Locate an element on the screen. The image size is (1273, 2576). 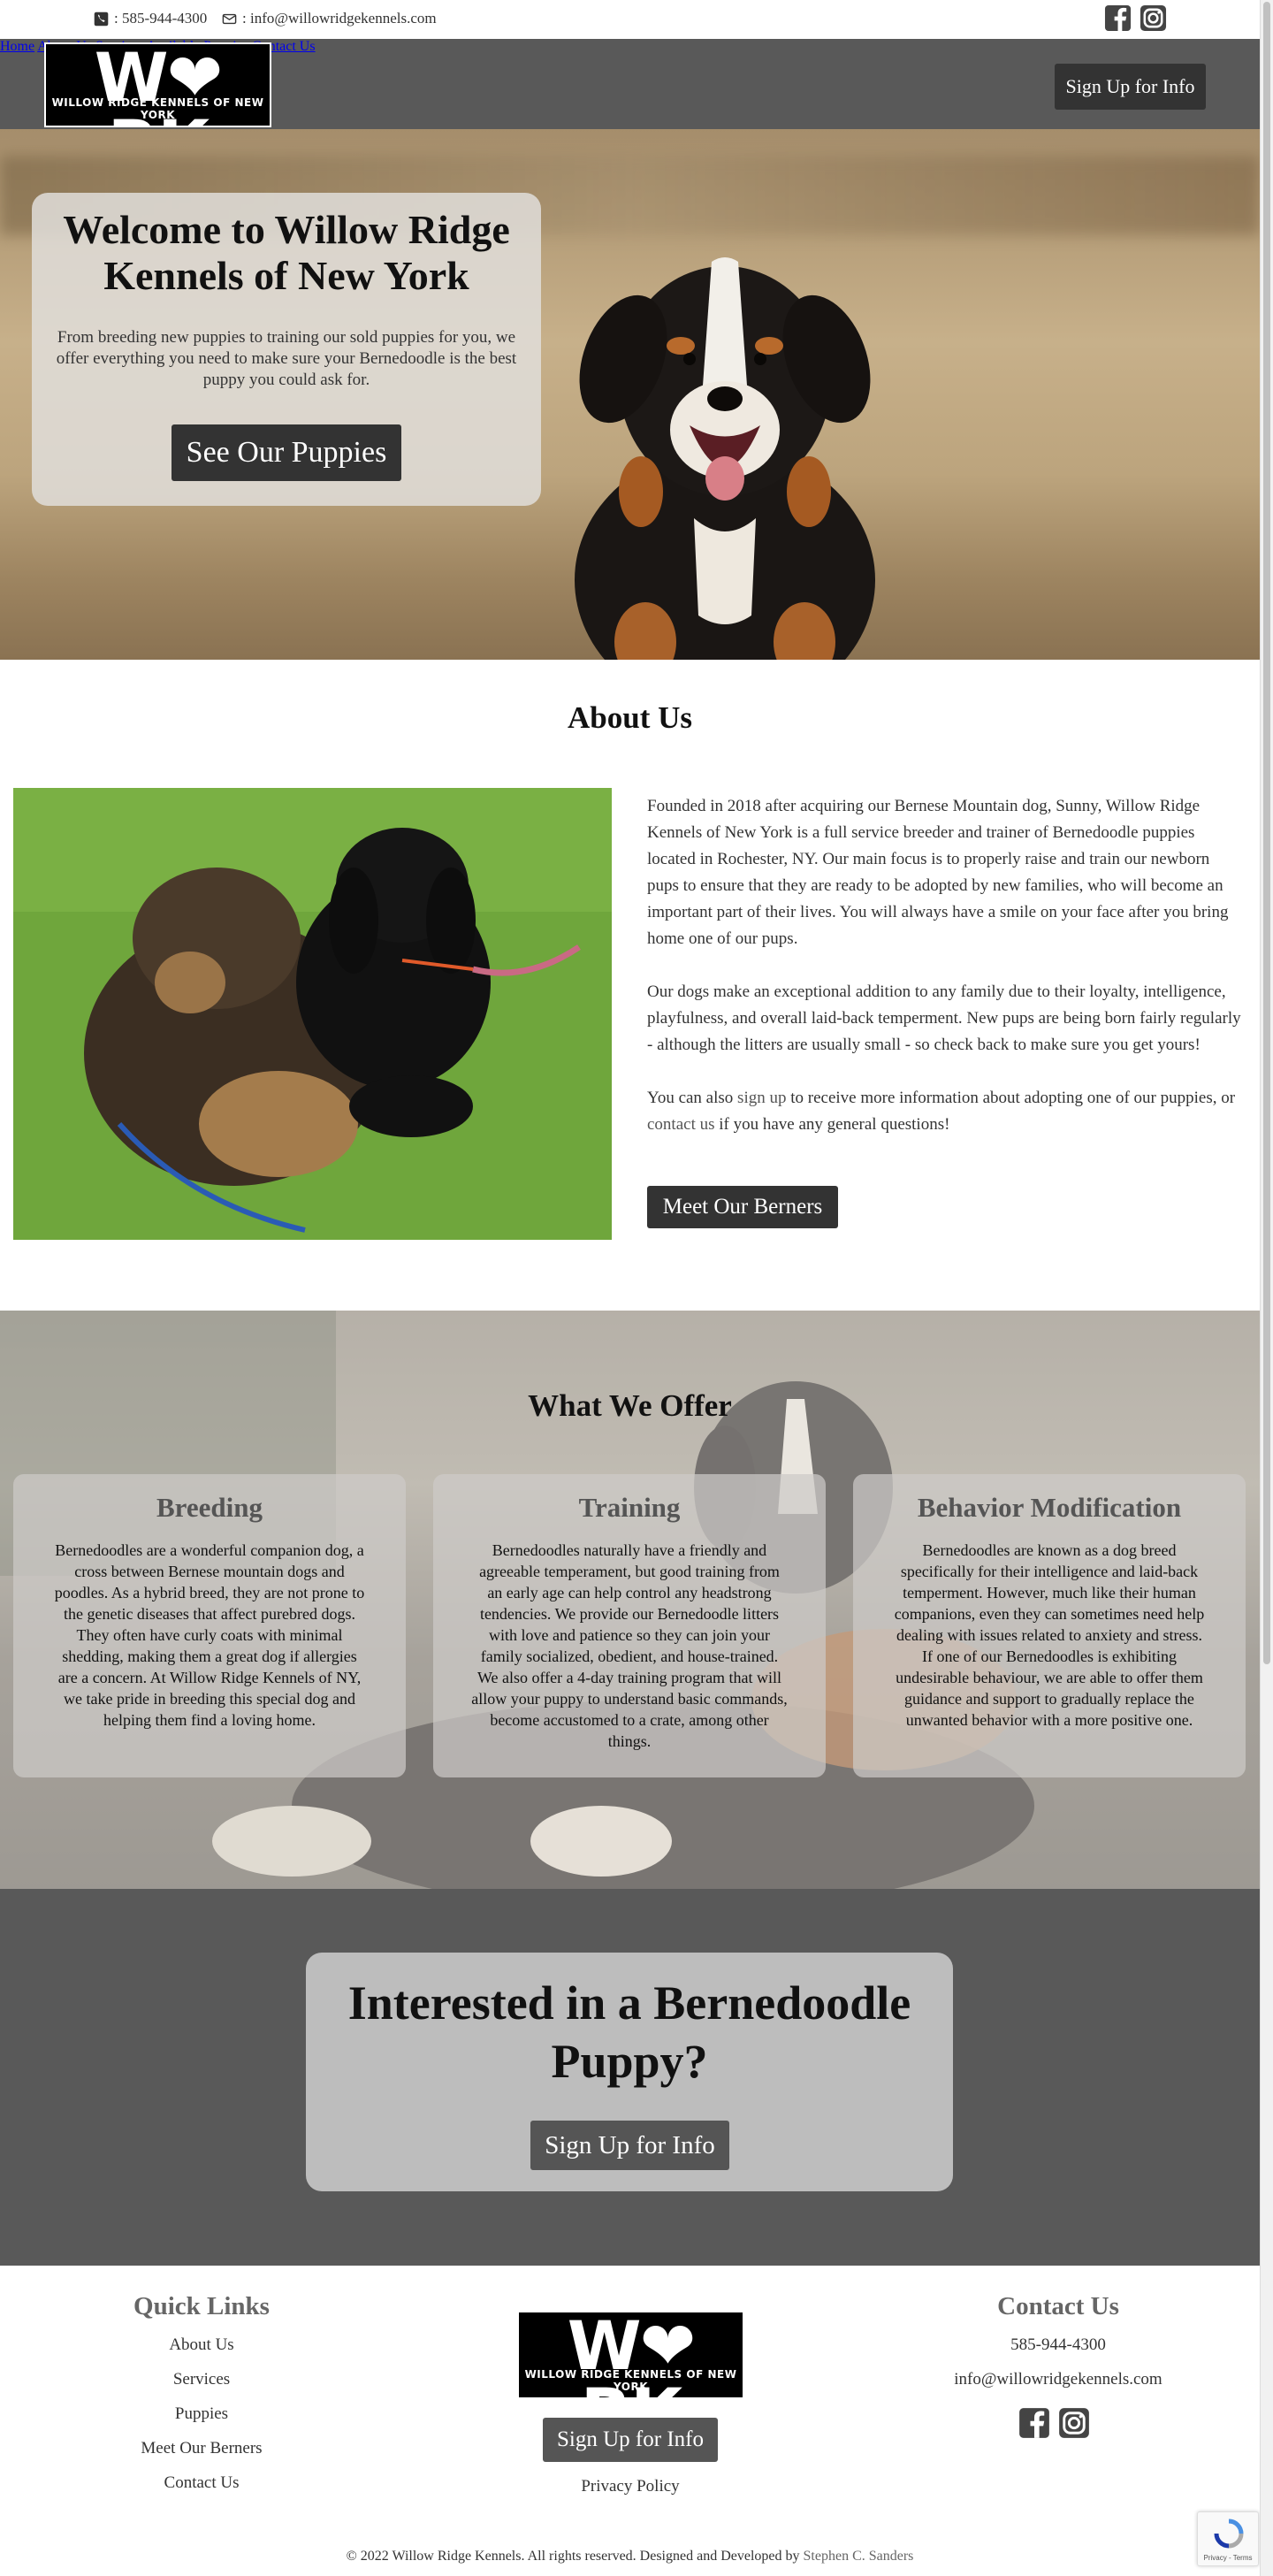
top-email-text: : info@willowridgekennels.com is located at coordinates (339, 18).